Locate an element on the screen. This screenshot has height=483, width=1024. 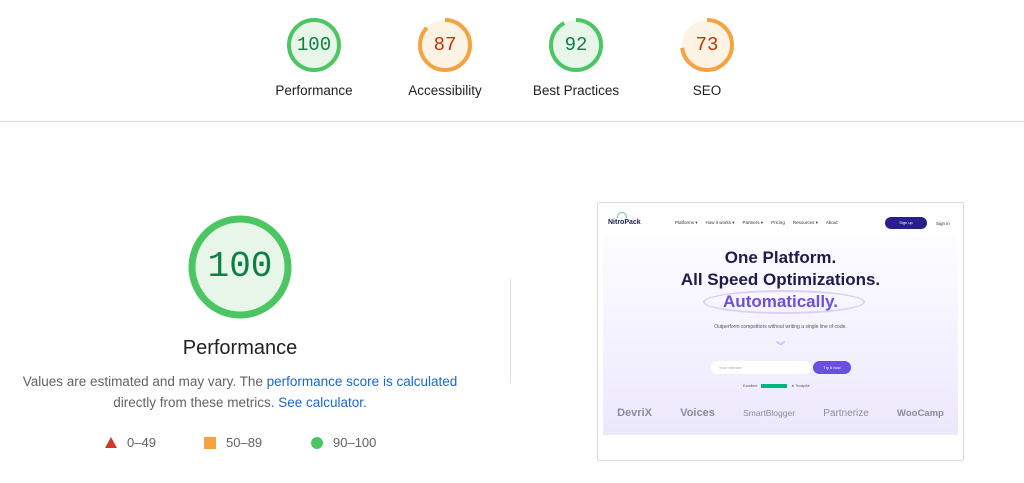
site-headline: All Speed Optimizations. is located at coordinates (780, 279).